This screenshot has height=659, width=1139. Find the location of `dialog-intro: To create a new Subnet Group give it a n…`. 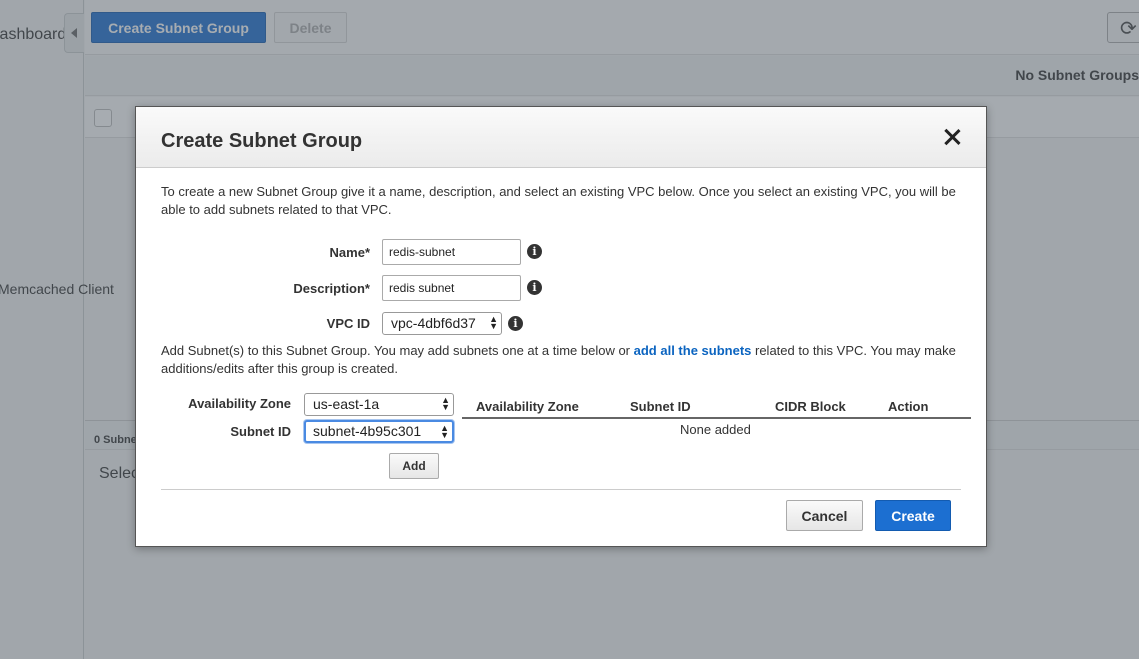

dialog-intro: To create a new Subnet Group give it a n… is located at coordinates (558, 200).